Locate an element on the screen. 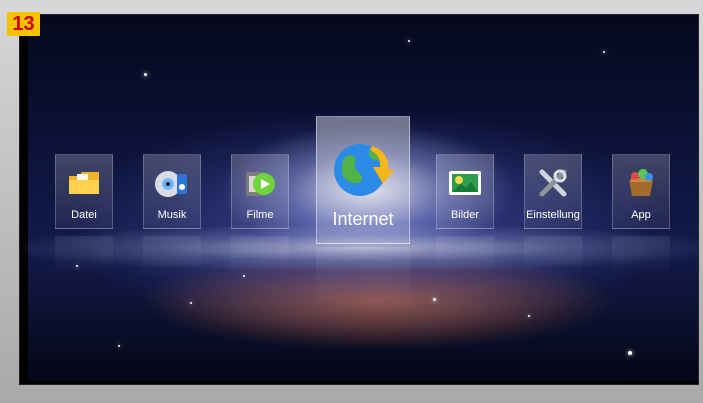  menu-item-einstellung: Einstellung is located at coordinates (553, 191).